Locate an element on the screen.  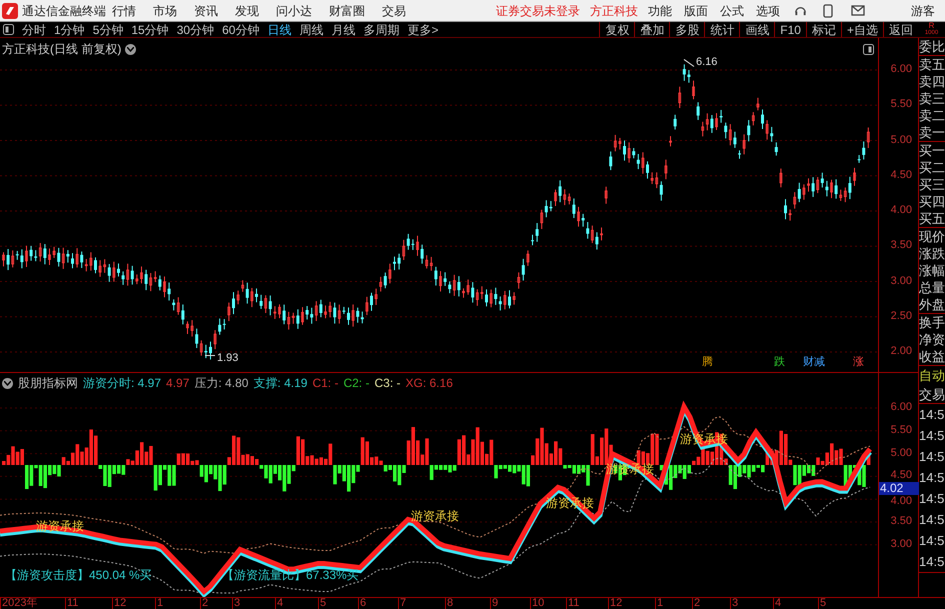
quote-field-label: 买四 is located at coordinates (932, 201).